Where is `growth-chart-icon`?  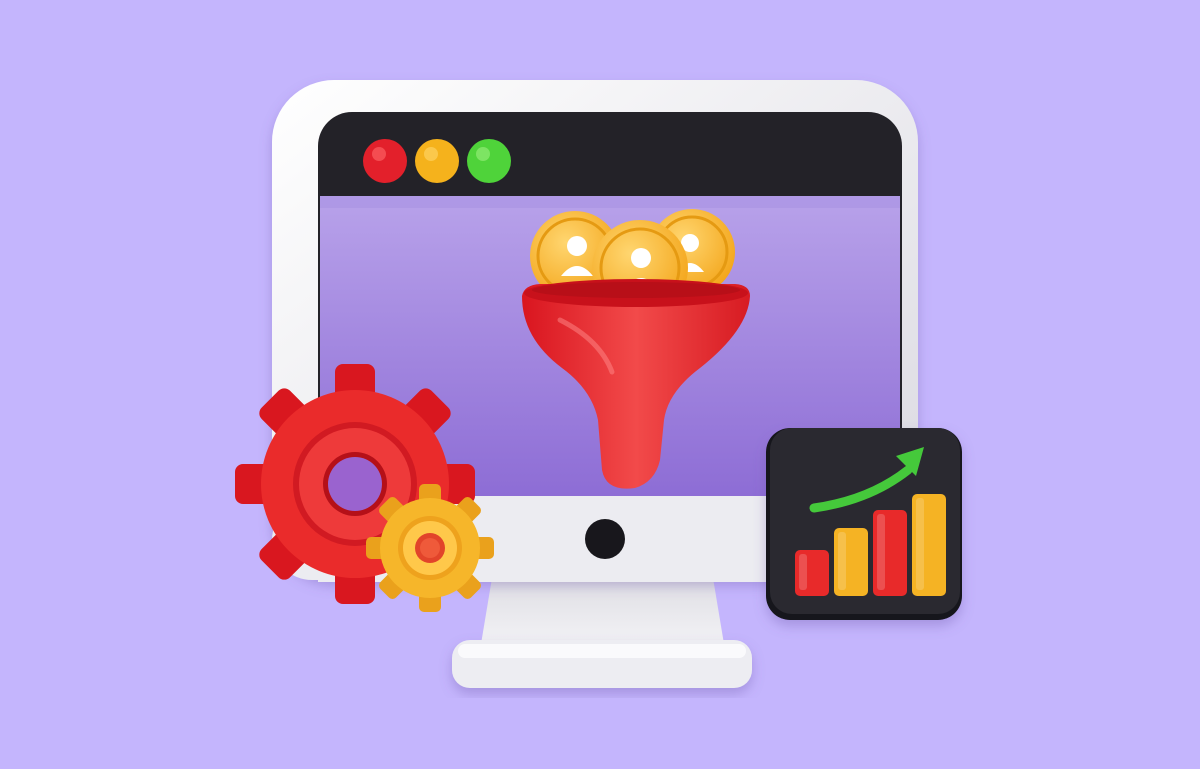
growth-chart-icon is located at coordinates (864, 524).